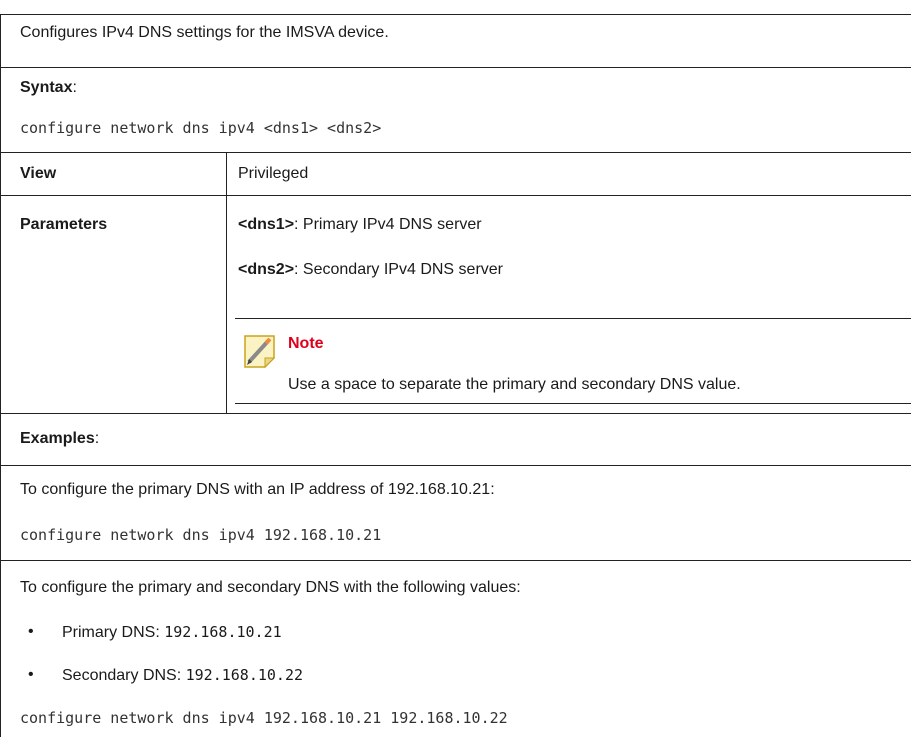 The height and width of the screenshot is (737, 911). I want to click on syntax-colon: :, so click(74, 87).